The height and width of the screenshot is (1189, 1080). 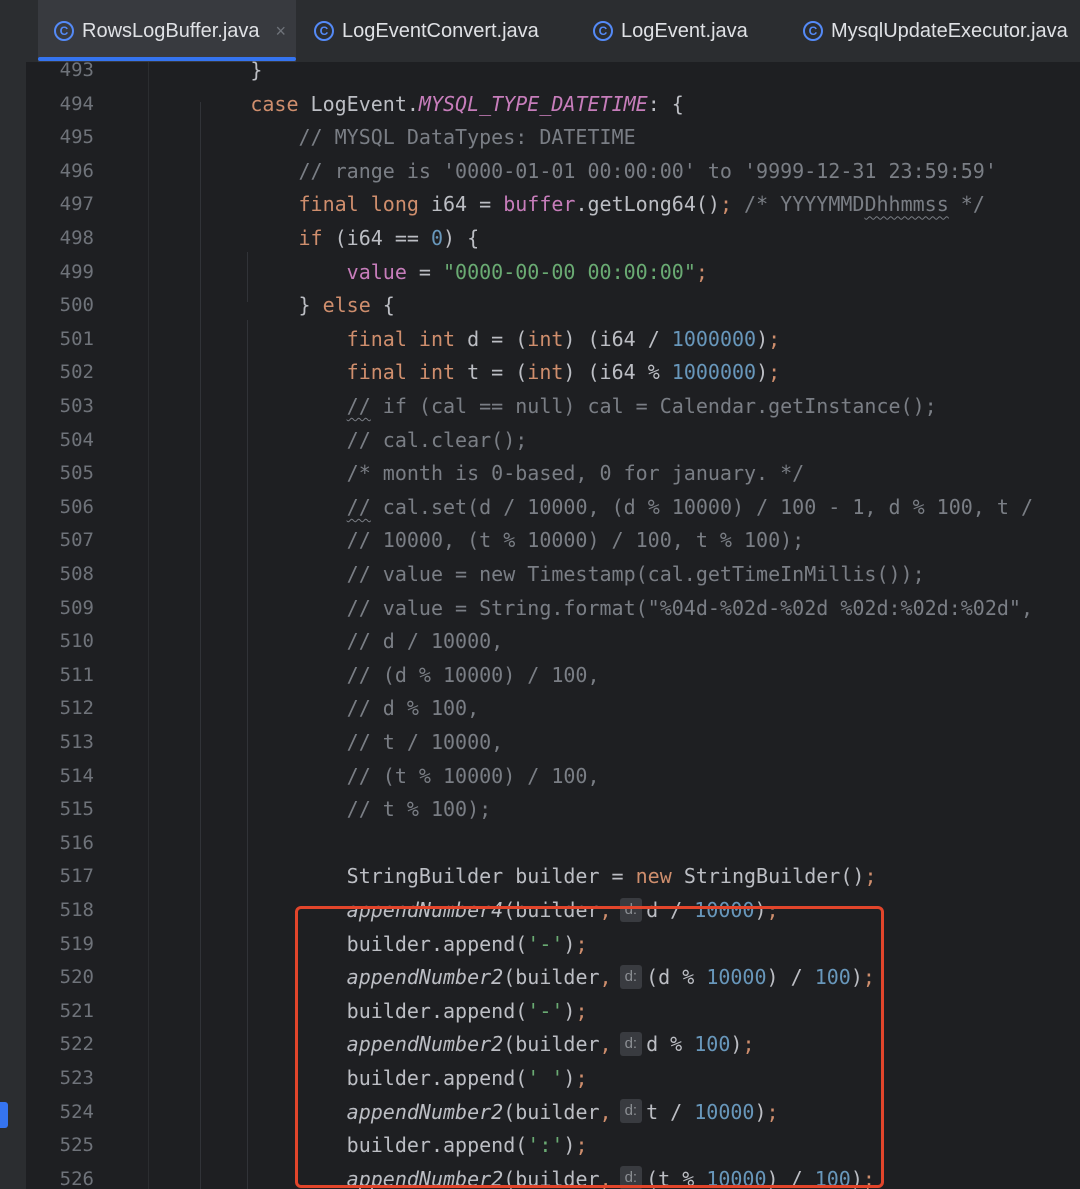 What do you see at coordinates (171, 30) in the screenshot?
I see `tab-label: RowsLogBuffer.java` at bounding box center [171, 30].